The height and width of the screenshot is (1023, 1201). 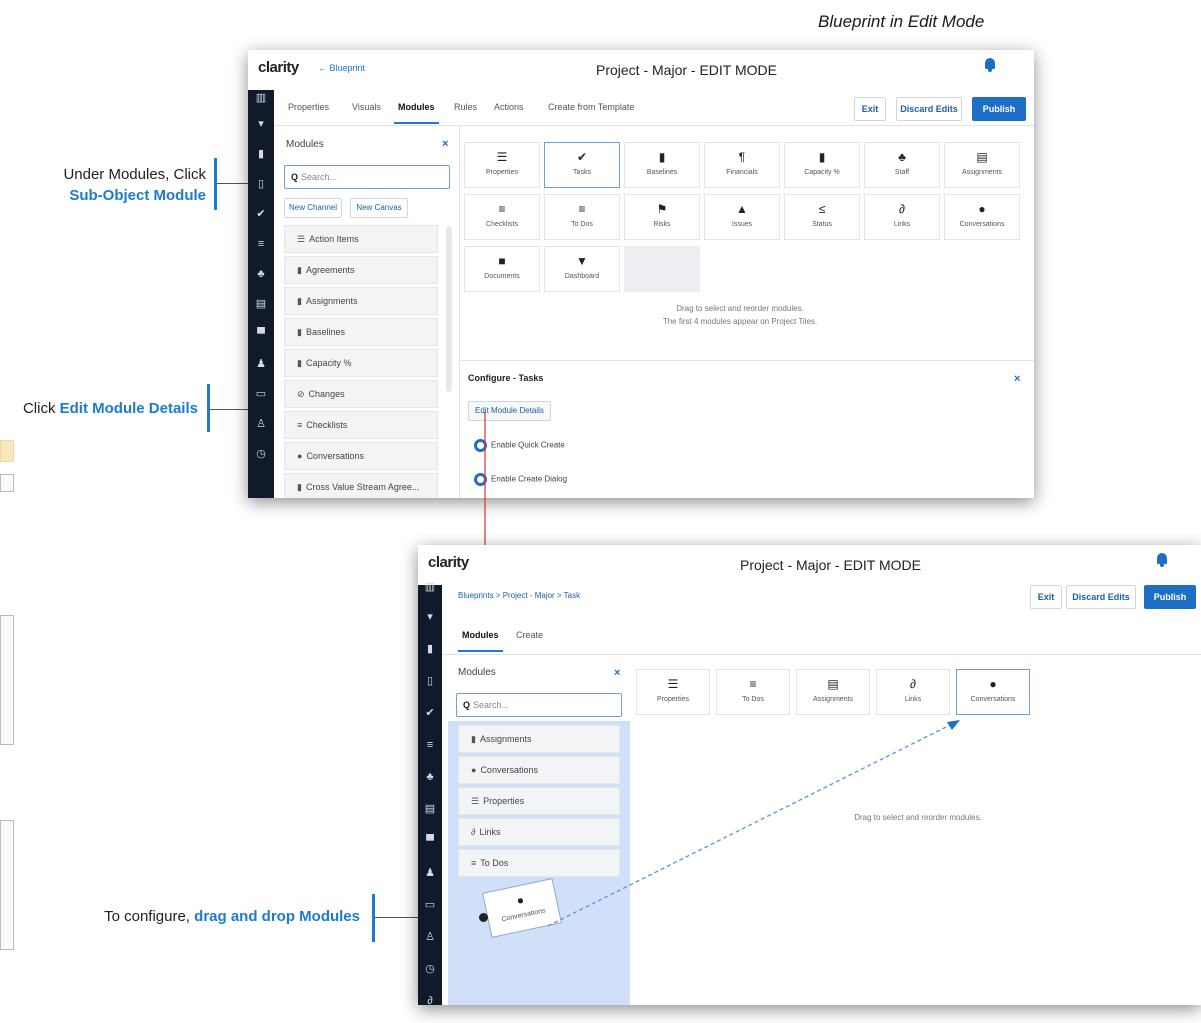 What do you see at coordinates (901, 21) in the screenshot?
I see `page-heading: Blueprint in Edit Mode` at bounding box center [901, 21].